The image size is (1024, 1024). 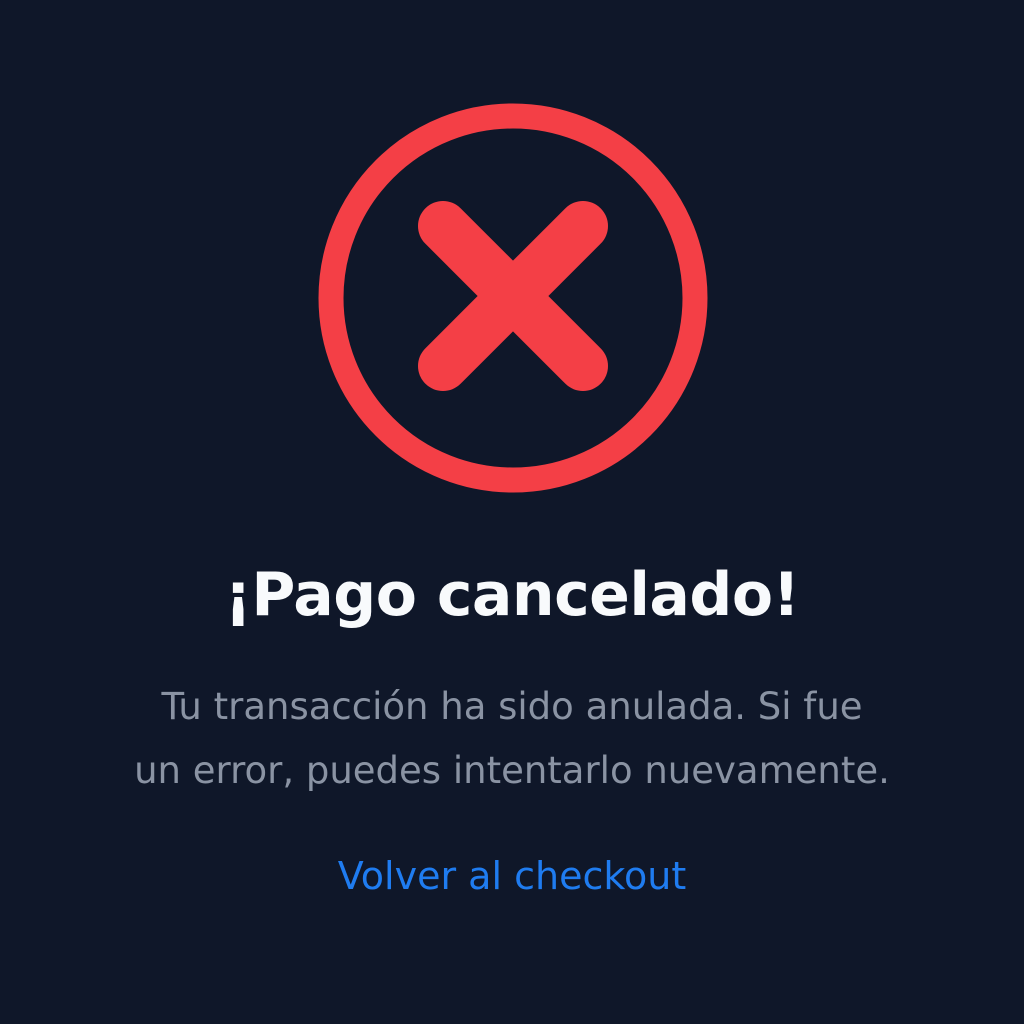 What do you see at coordinates (512, 706) in the screenshot?
I see `cancellation-message-line-1: Tu transacción ha sido anulada. Si fue` at bounding box center [512, 706].